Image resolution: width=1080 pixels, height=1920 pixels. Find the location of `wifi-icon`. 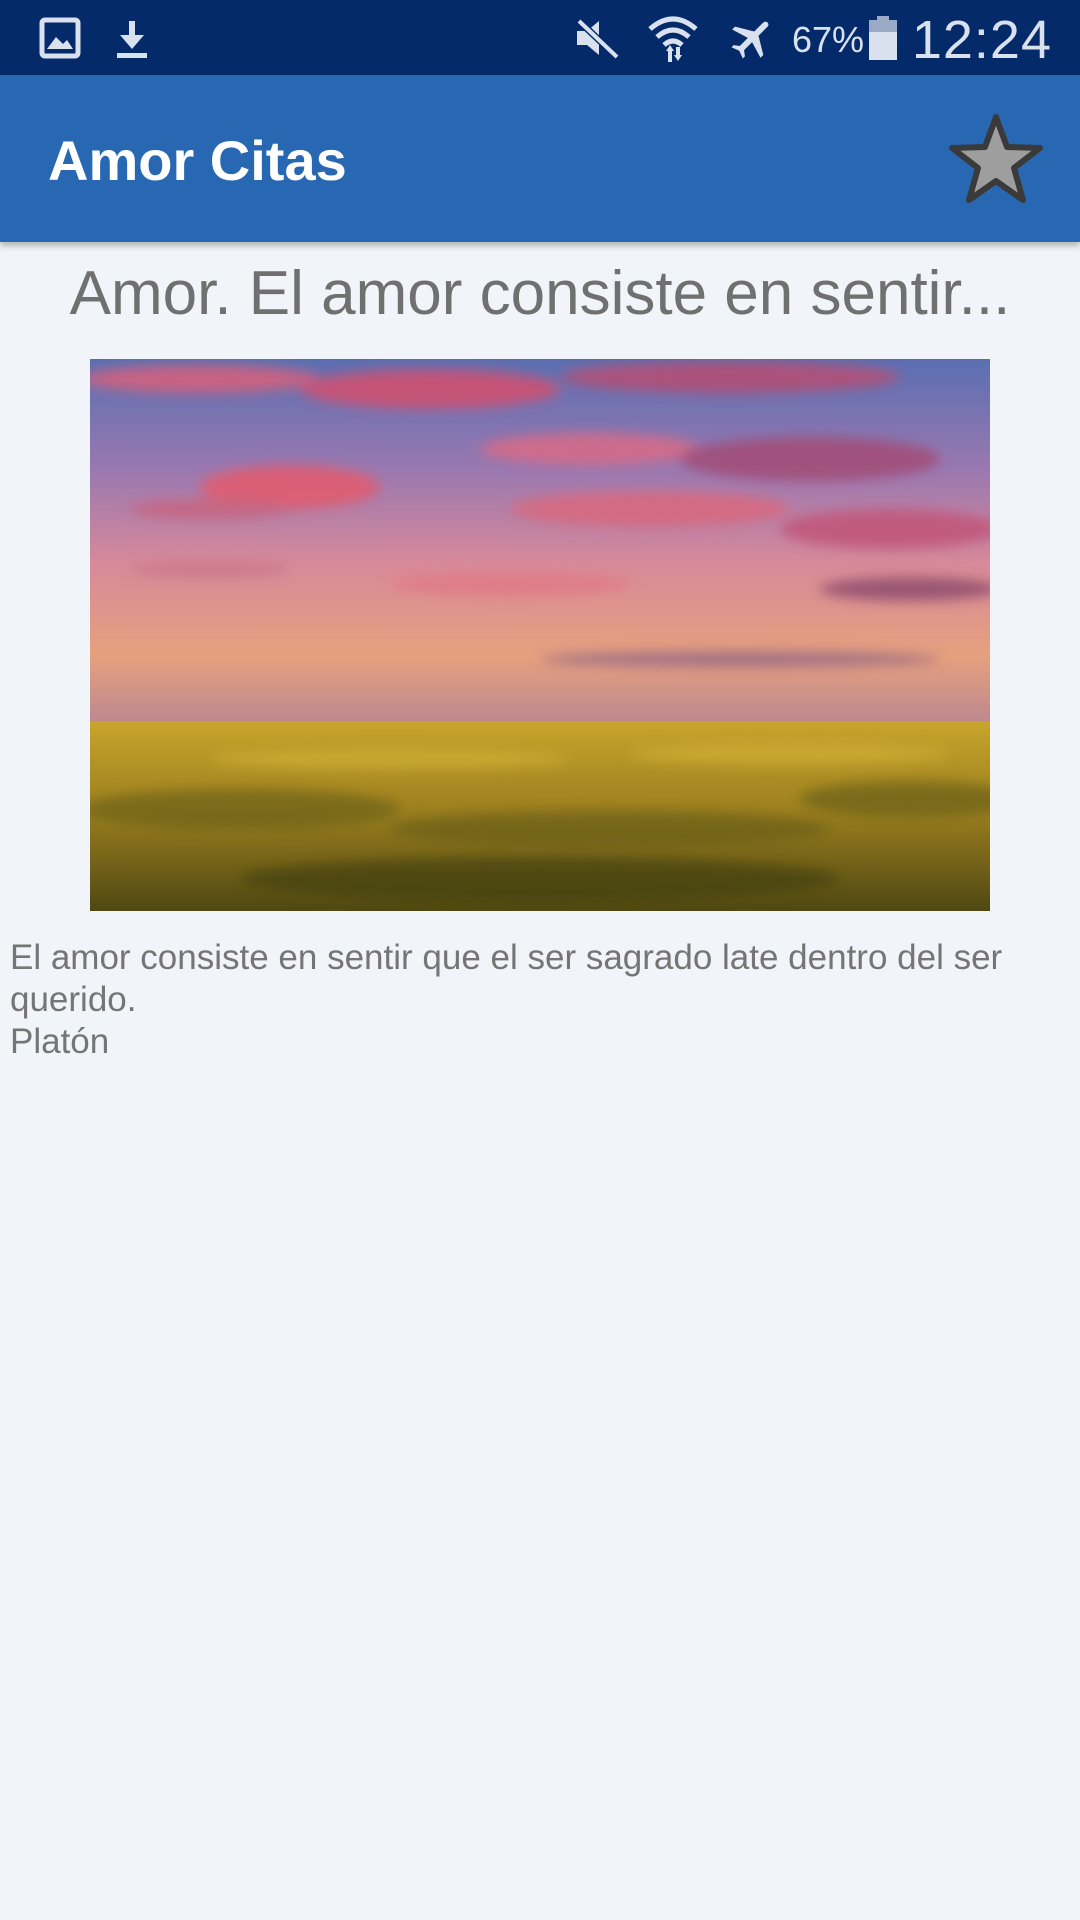

wifi-icon is located at coordinates (673, 37).